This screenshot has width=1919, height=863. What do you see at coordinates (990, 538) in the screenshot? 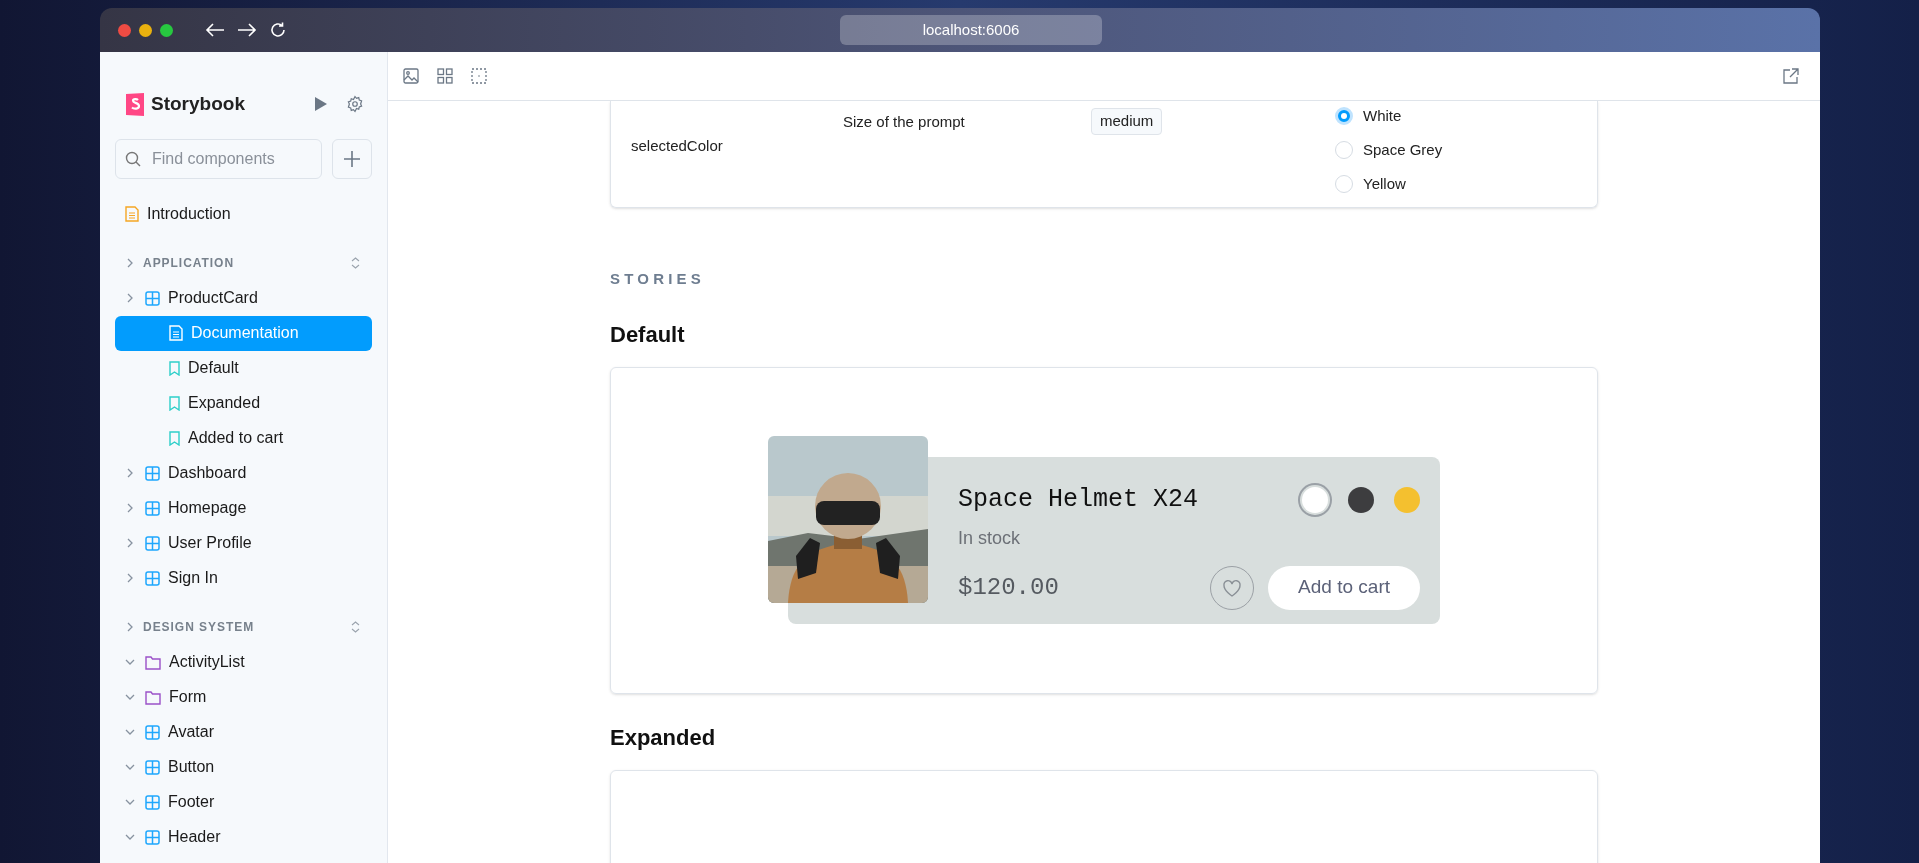
I see `stock-status: In stock` at bounding box center [990, 538].